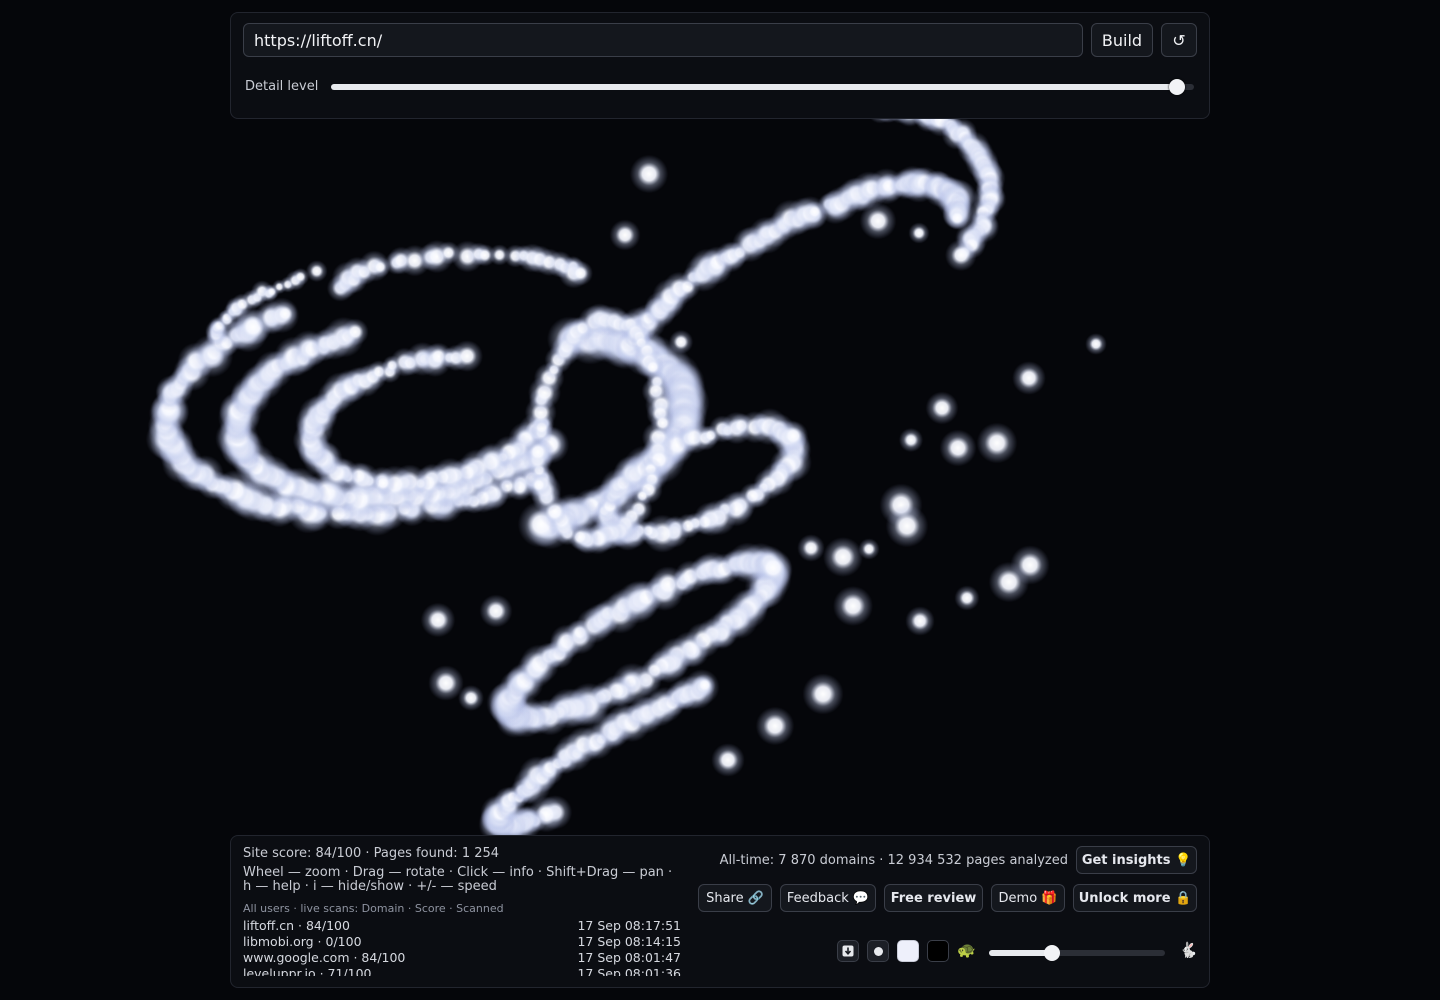 This screenshot has width=1440, height=1000. I want to click on free-review-button: Free review, so click(933, 898).